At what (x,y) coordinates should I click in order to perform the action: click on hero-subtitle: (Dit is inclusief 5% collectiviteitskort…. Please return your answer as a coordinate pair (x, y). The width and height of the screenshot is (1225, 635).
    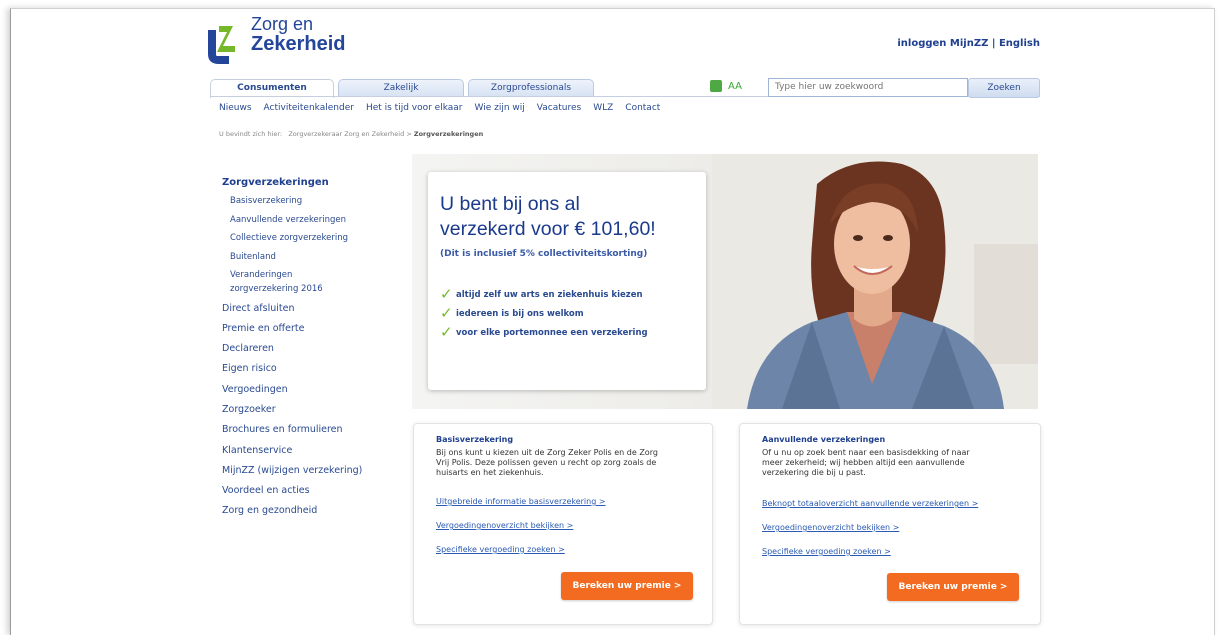
    Looking at the image, I should click on (544, 254).